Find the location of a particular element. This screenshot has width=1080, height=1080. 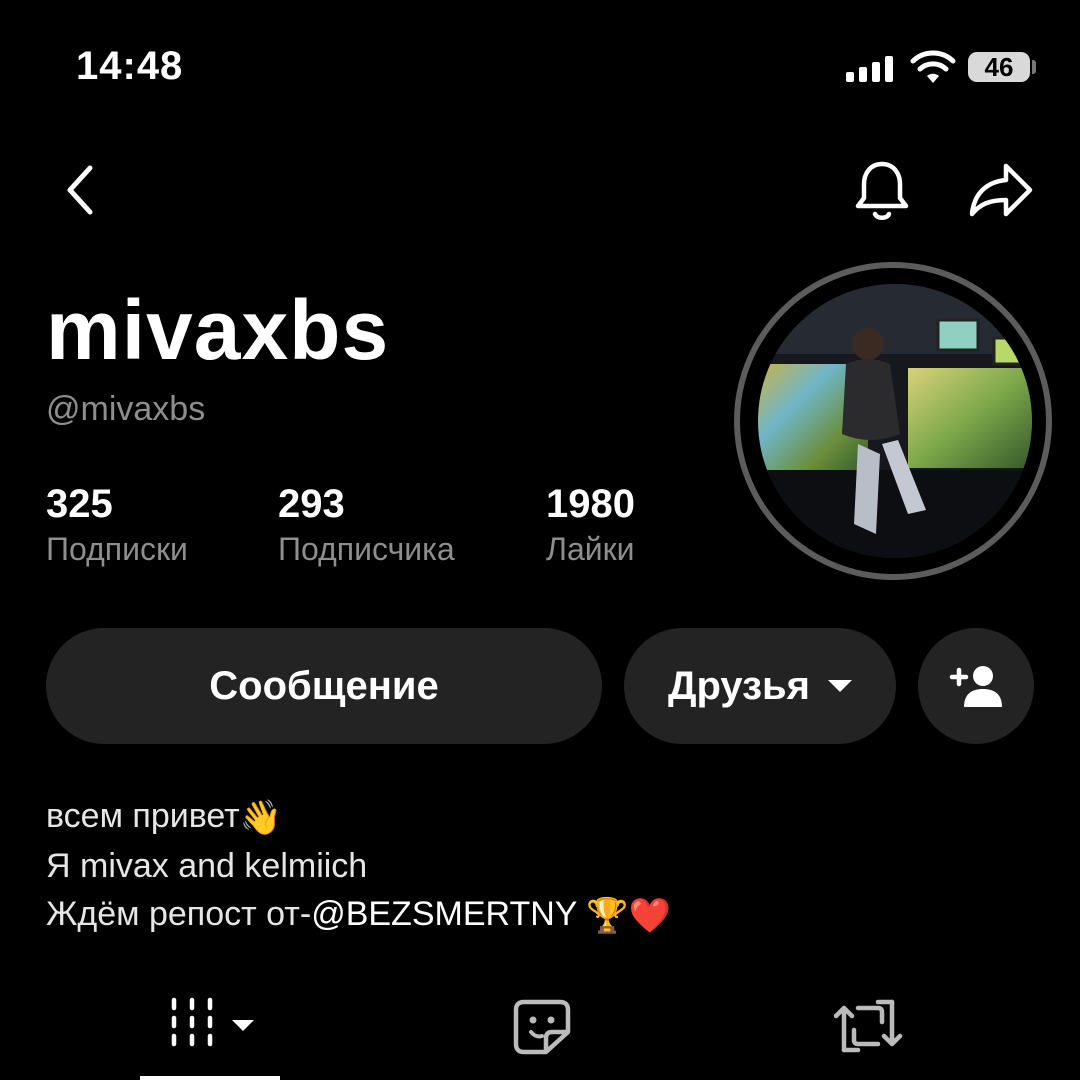

bio-line: Ждём репост от-@BEZSMERTNY 🏆❤️ is located at coordinates (358, 915).